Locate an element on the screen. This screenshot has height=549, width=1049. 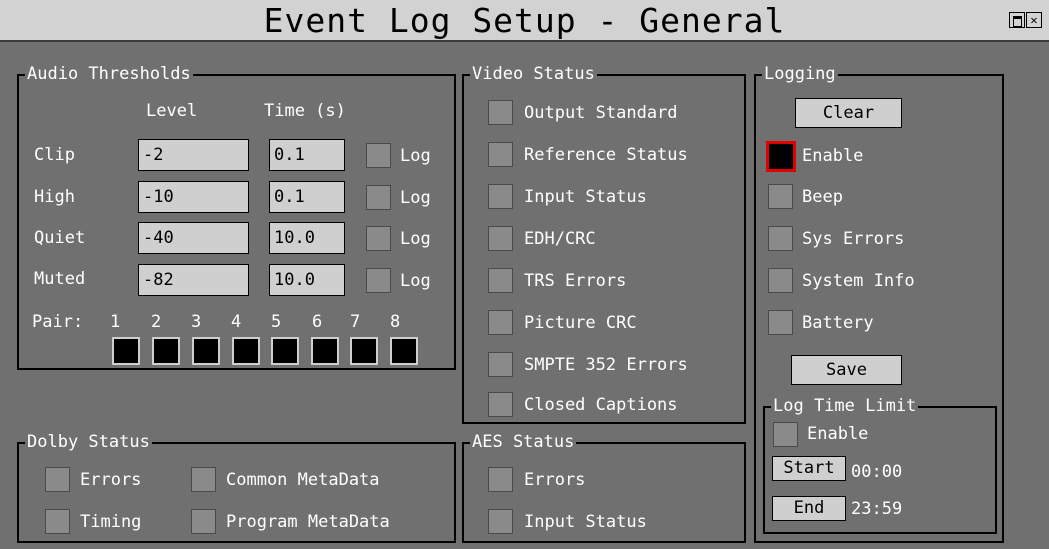
high-level-field: -10 is located at coordinates (193, 197).